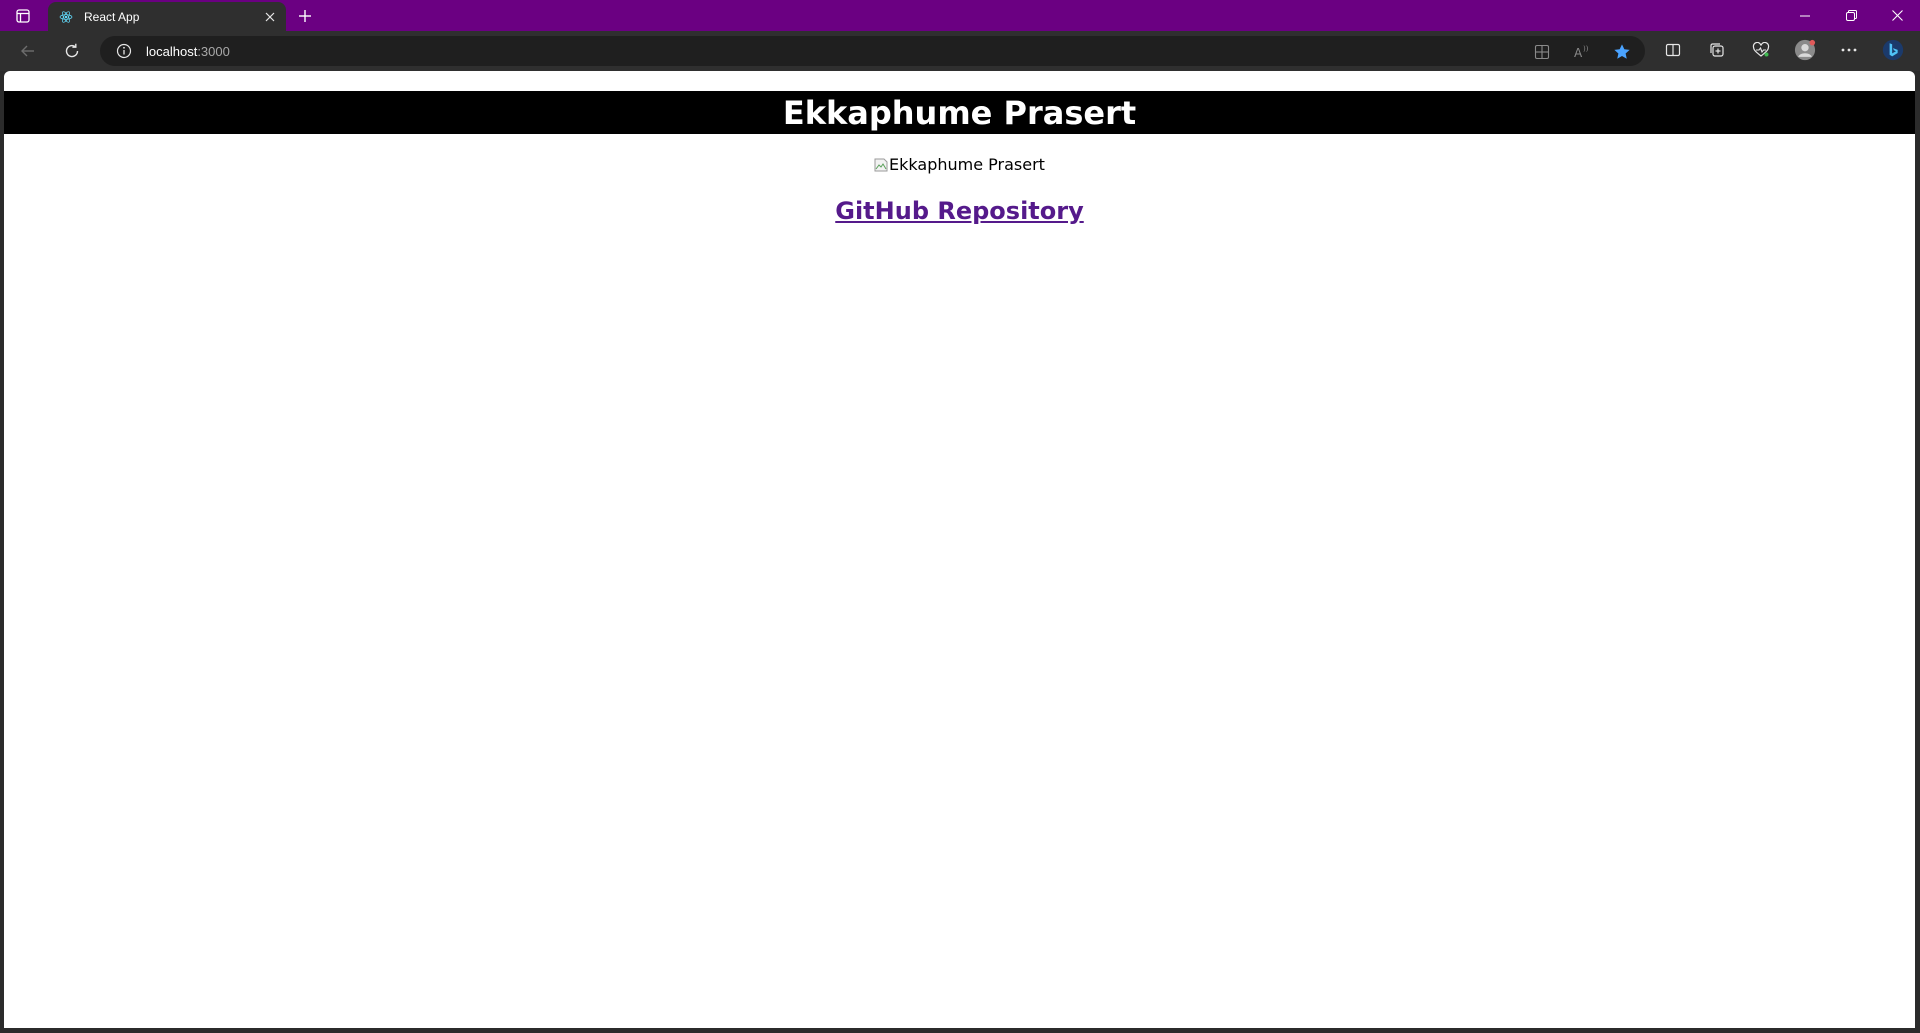 Image resolution: width=1920 pixels, height=1033 pixels. I want to click on favorite-star-icon, so click(1622, 52).